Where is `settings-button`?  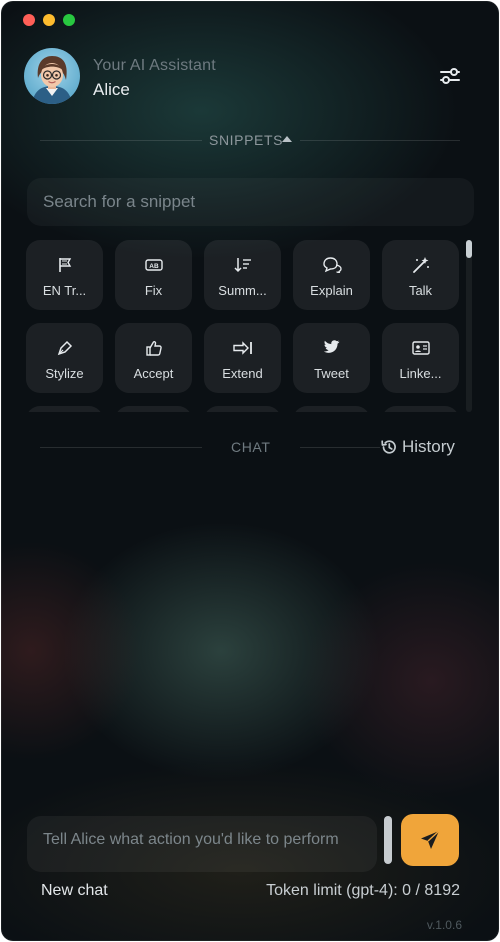
settings-button is located at coordinates (450, 76).